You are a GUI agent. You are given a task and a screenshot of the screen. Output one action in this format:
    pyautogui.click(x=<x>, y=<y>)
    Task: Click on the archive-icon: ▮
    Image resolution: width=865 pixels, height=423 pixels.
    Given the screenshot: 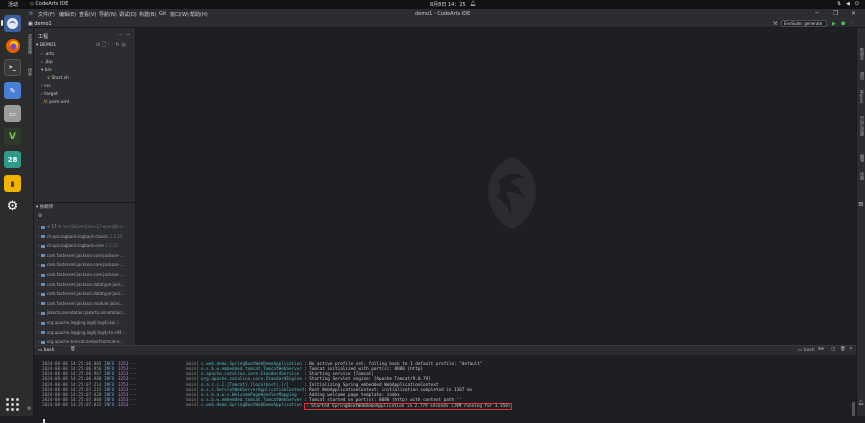 What is the action you would take?
    pyautogui.click(x=12, y=183)
    